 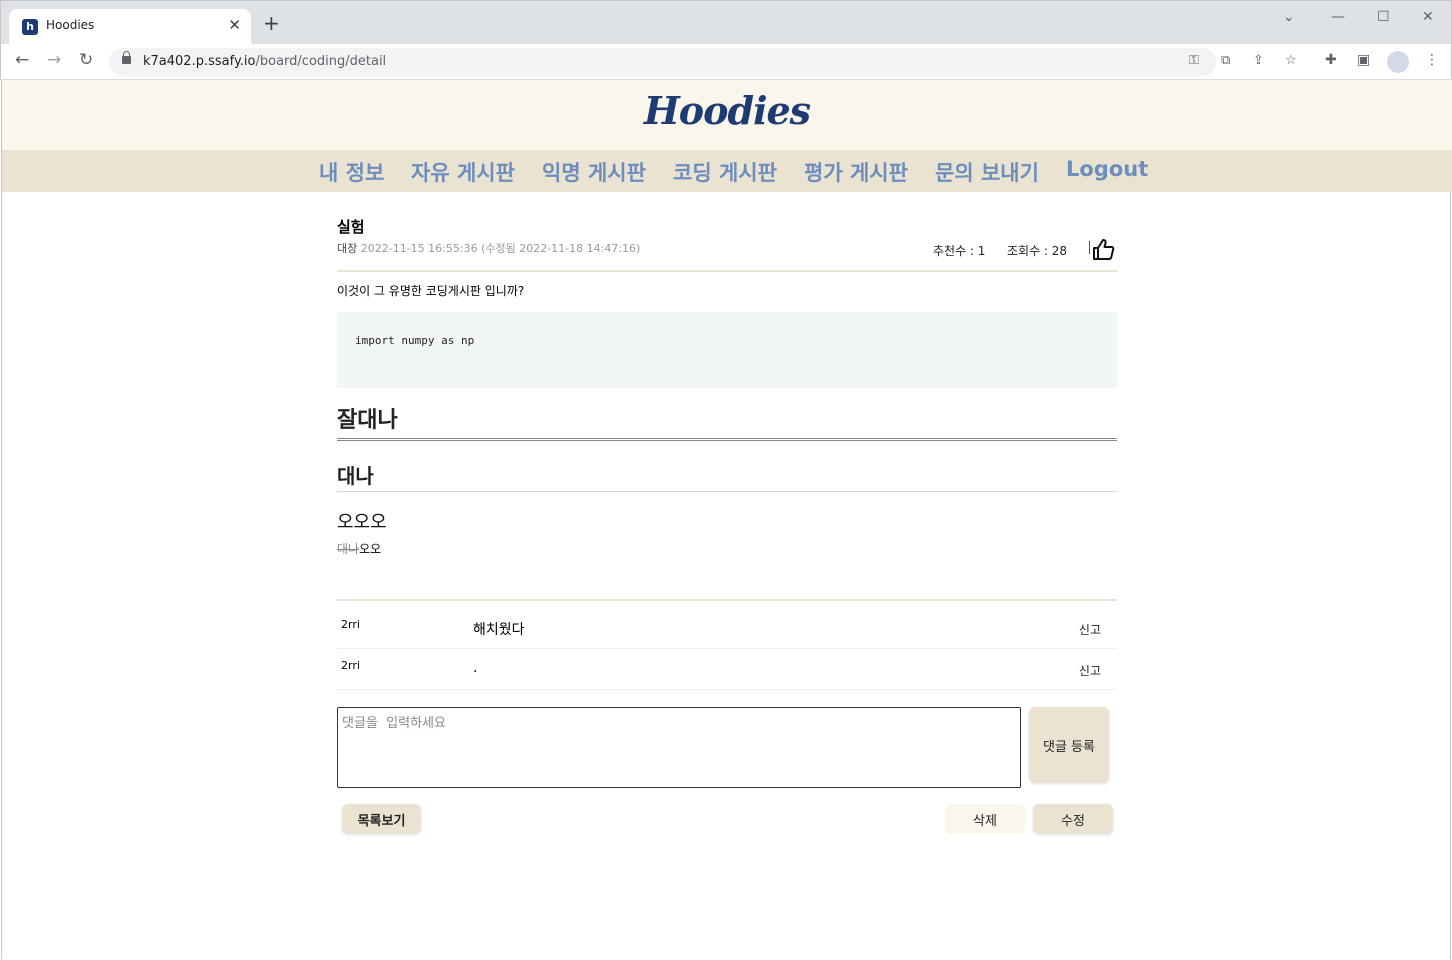 I want to click on url-path: /board/coding/detail, so click(x=321, y=61).